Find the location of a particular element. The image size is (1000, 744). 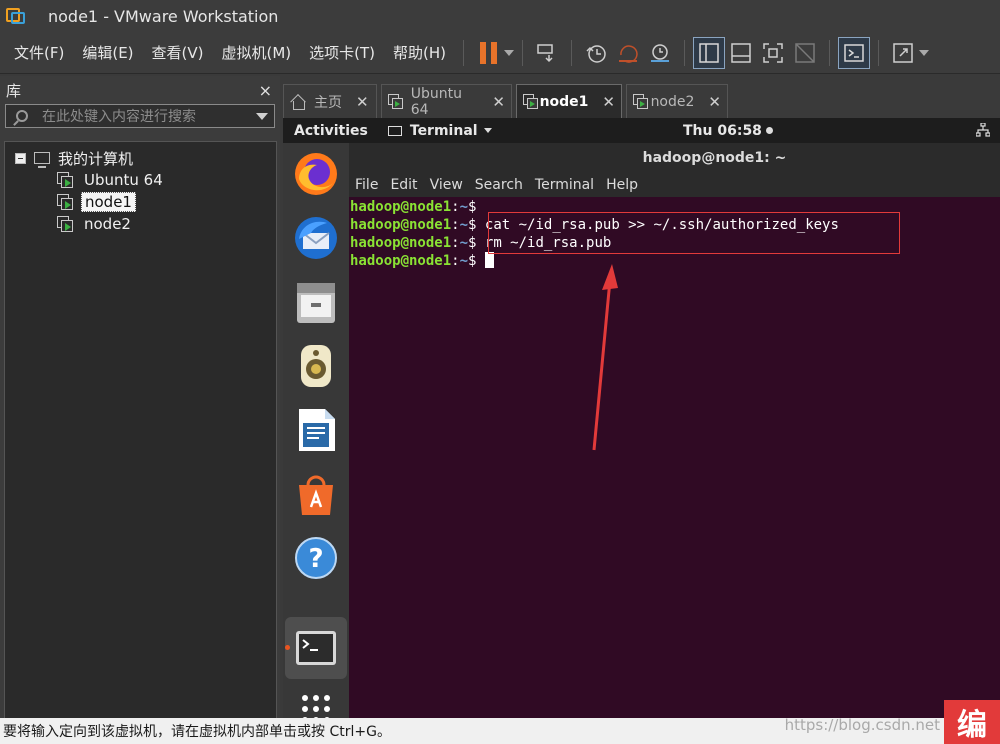

send-keys-button is located at coordinates (547, 53).